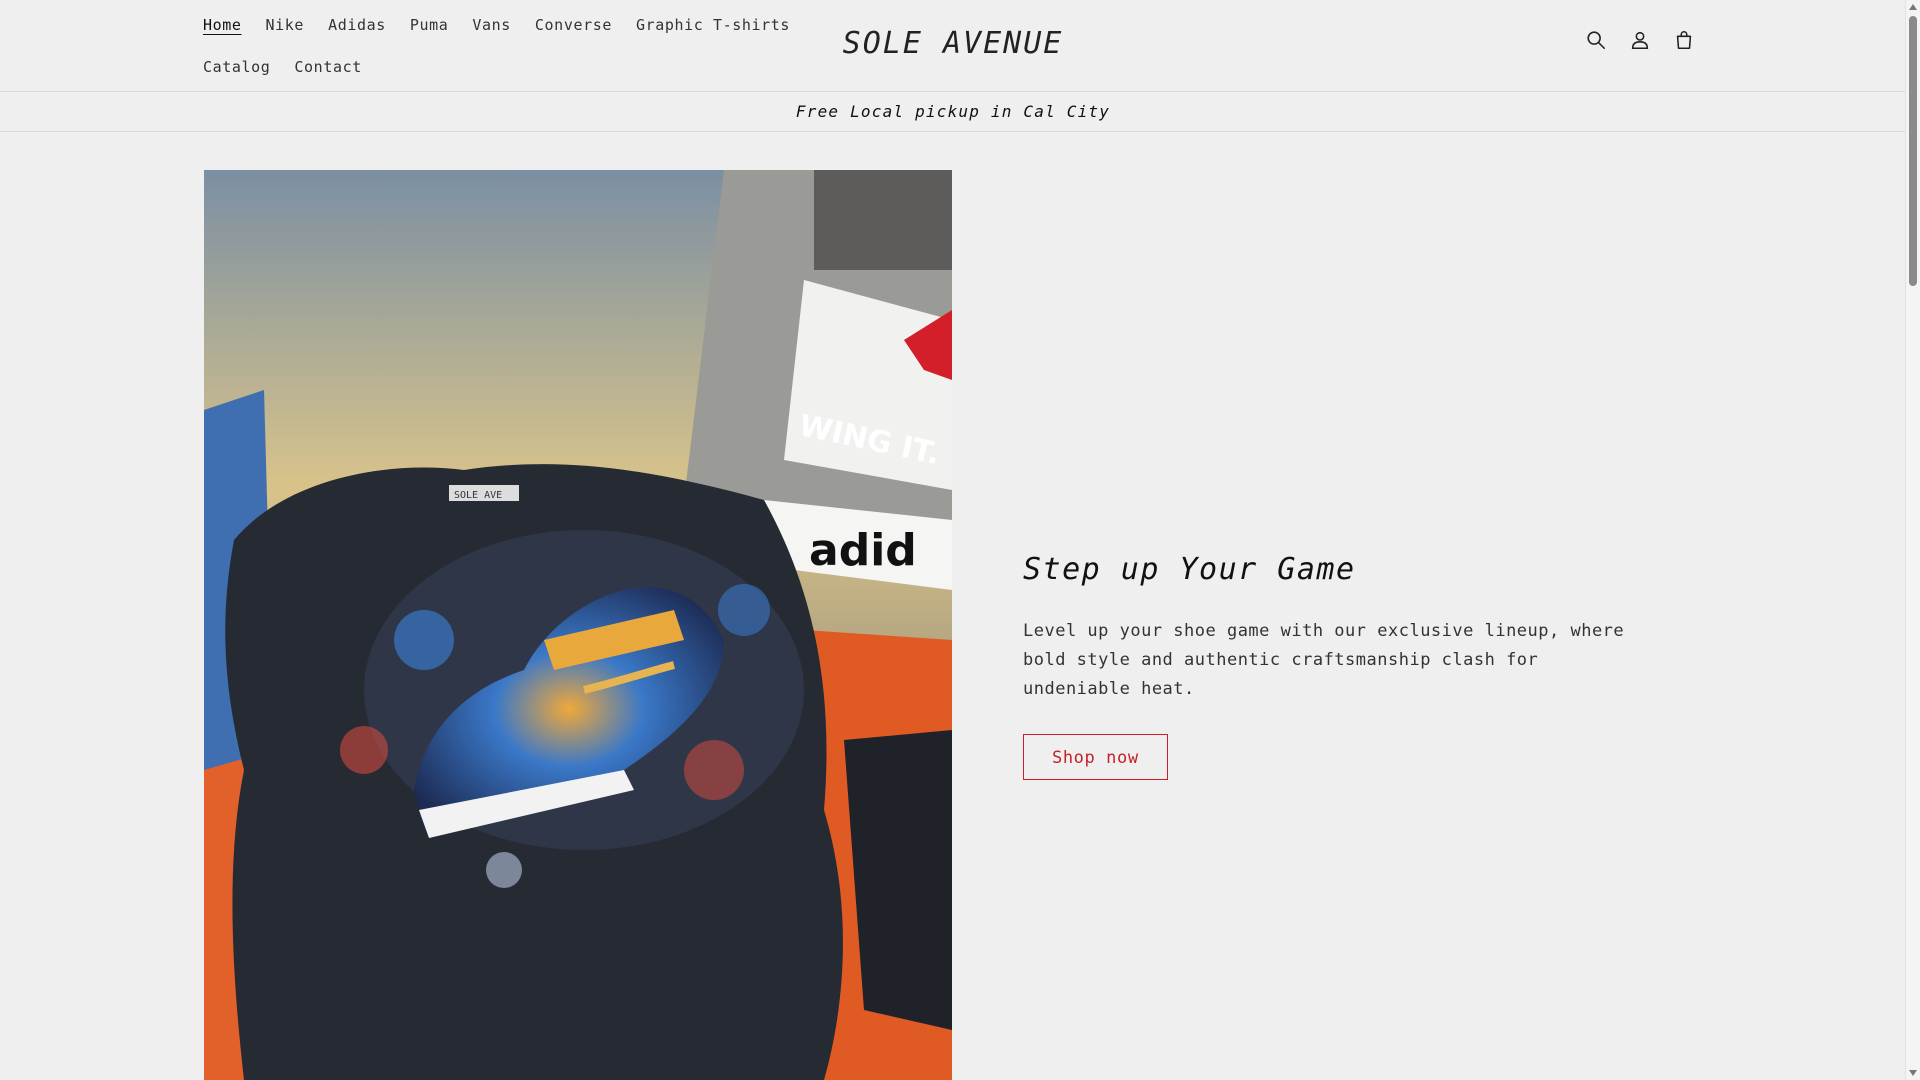  What do you see at coordinates (478, 495) in the screenshot?
I see `shirt-tag: SOLE AVE` at bounding box center [478, 495].